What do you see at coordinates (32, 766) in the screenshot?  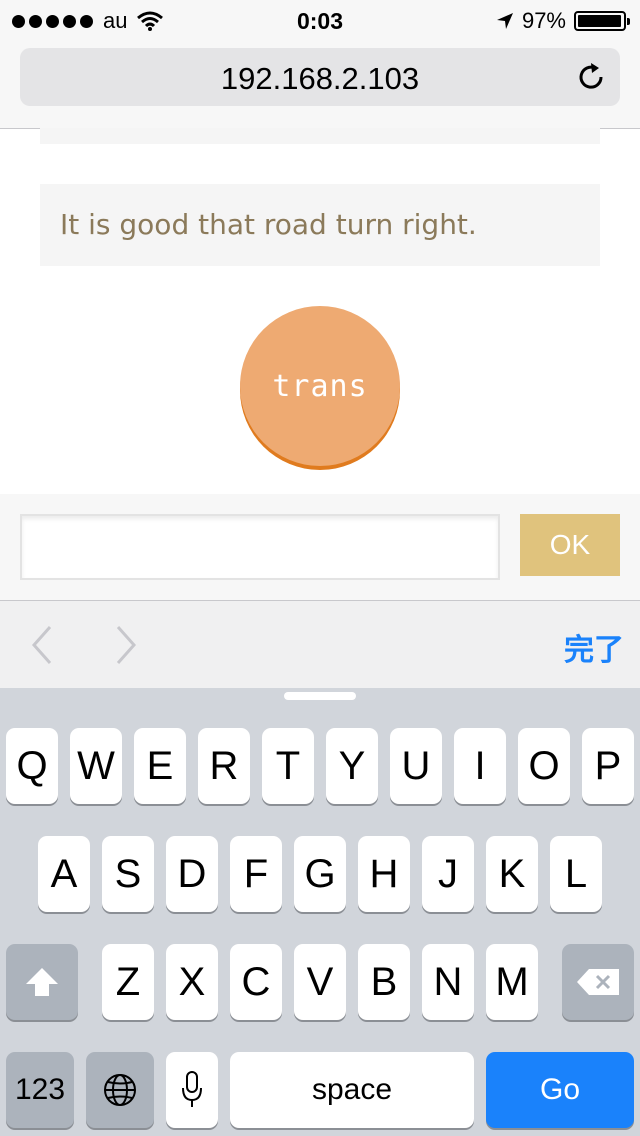 I see `key-q: Q` at bounding box center [32, 766].